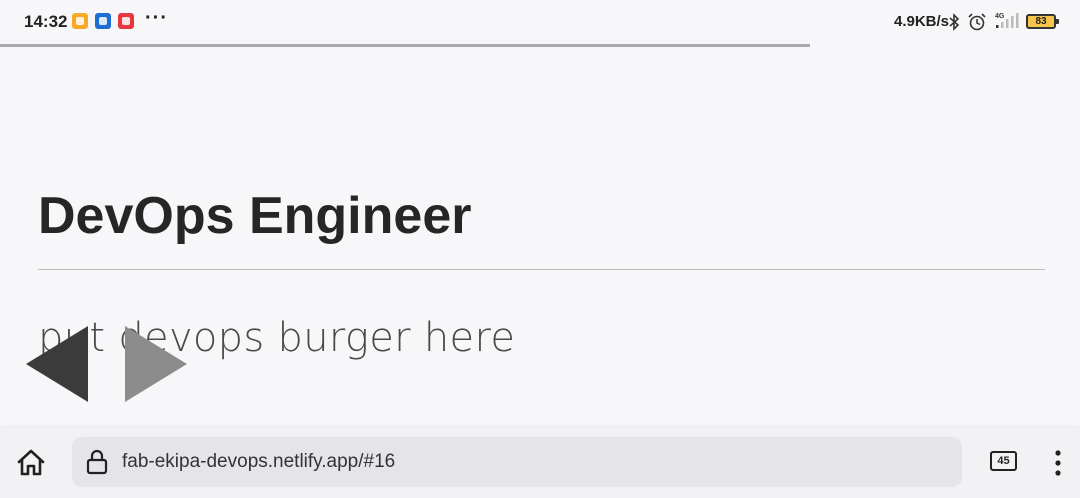 Image resolution: width=1080 pixels, height=498 pixels. I want to click on status-bar: 14:32 ··· 4.9KB/s 4G 83, so click(540, 22).